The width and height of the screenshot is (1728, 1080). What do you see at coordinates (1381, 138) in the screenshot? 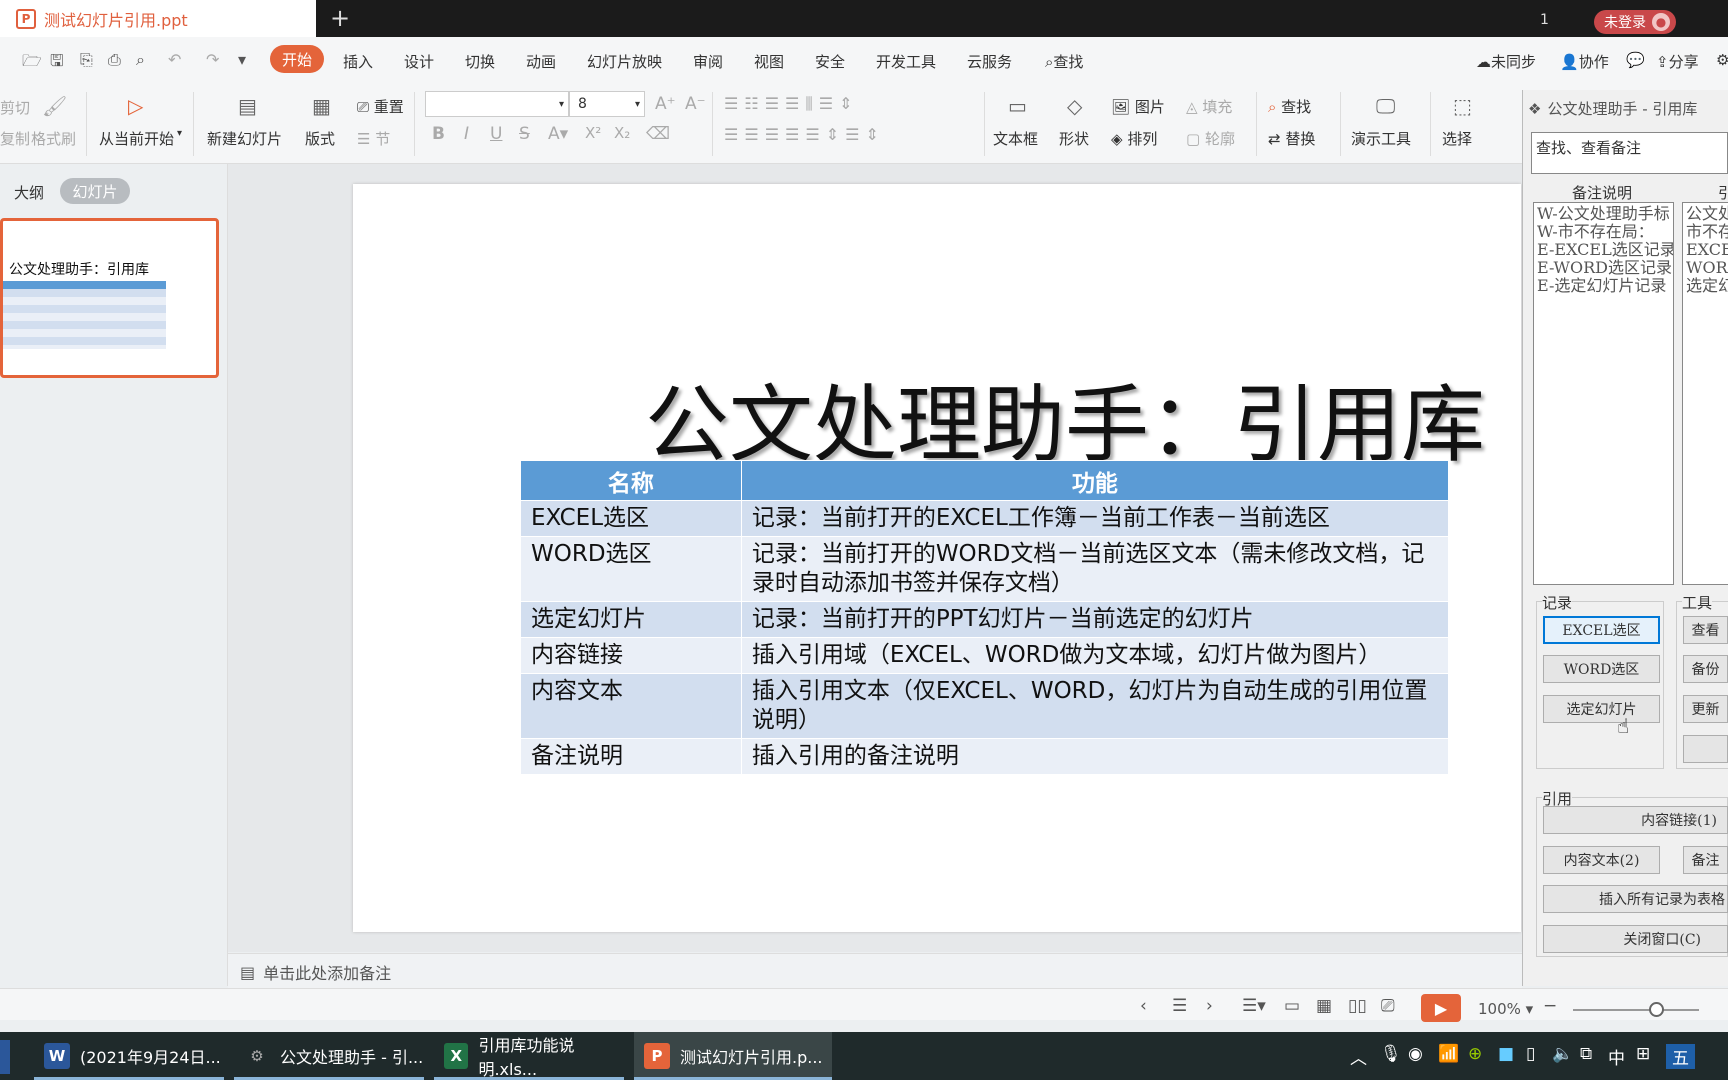
I see `presenter-tools-button: 演示工具` at bounding box center [1381, 138].